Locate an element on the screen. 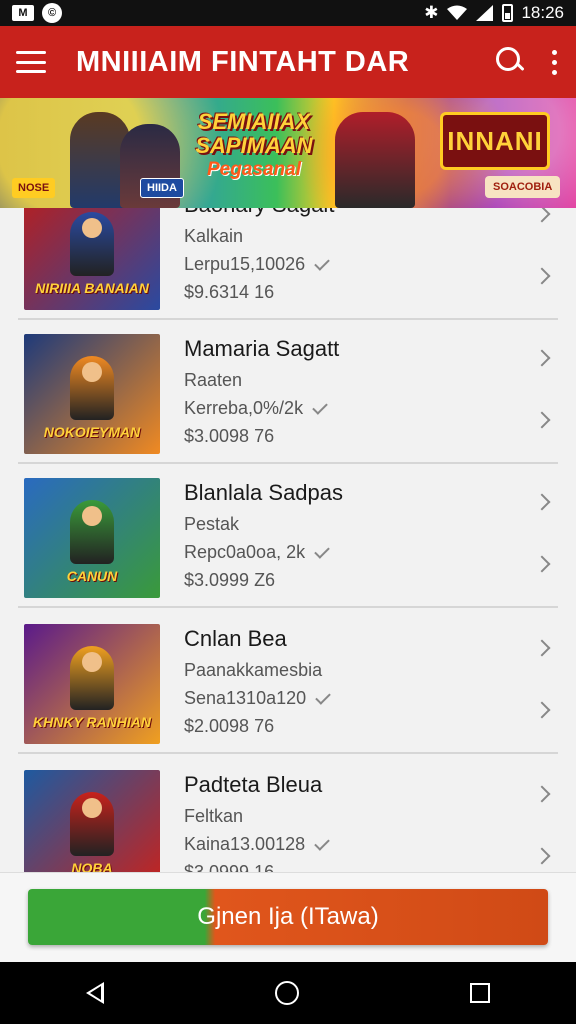 The height and width of the screenshot is (1024, 576). item-subtitle: Feltkan is located at coordinates (214, 816).